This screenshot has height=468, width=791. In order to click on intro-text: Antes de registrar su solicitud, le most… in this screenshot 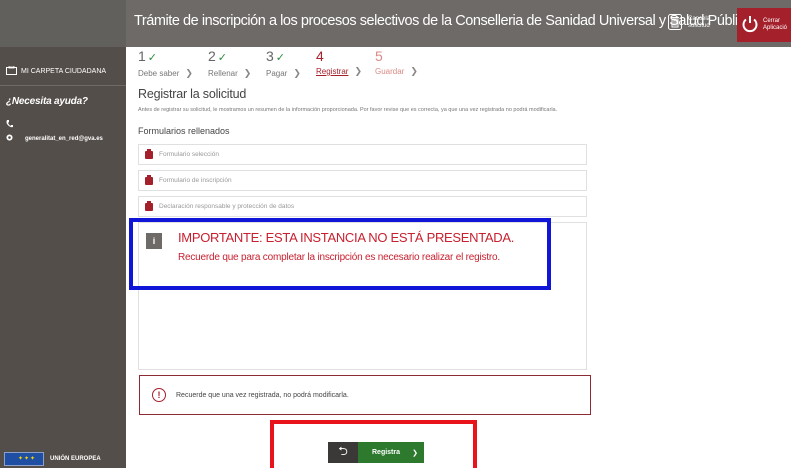, I will do `click(348, 110)`.